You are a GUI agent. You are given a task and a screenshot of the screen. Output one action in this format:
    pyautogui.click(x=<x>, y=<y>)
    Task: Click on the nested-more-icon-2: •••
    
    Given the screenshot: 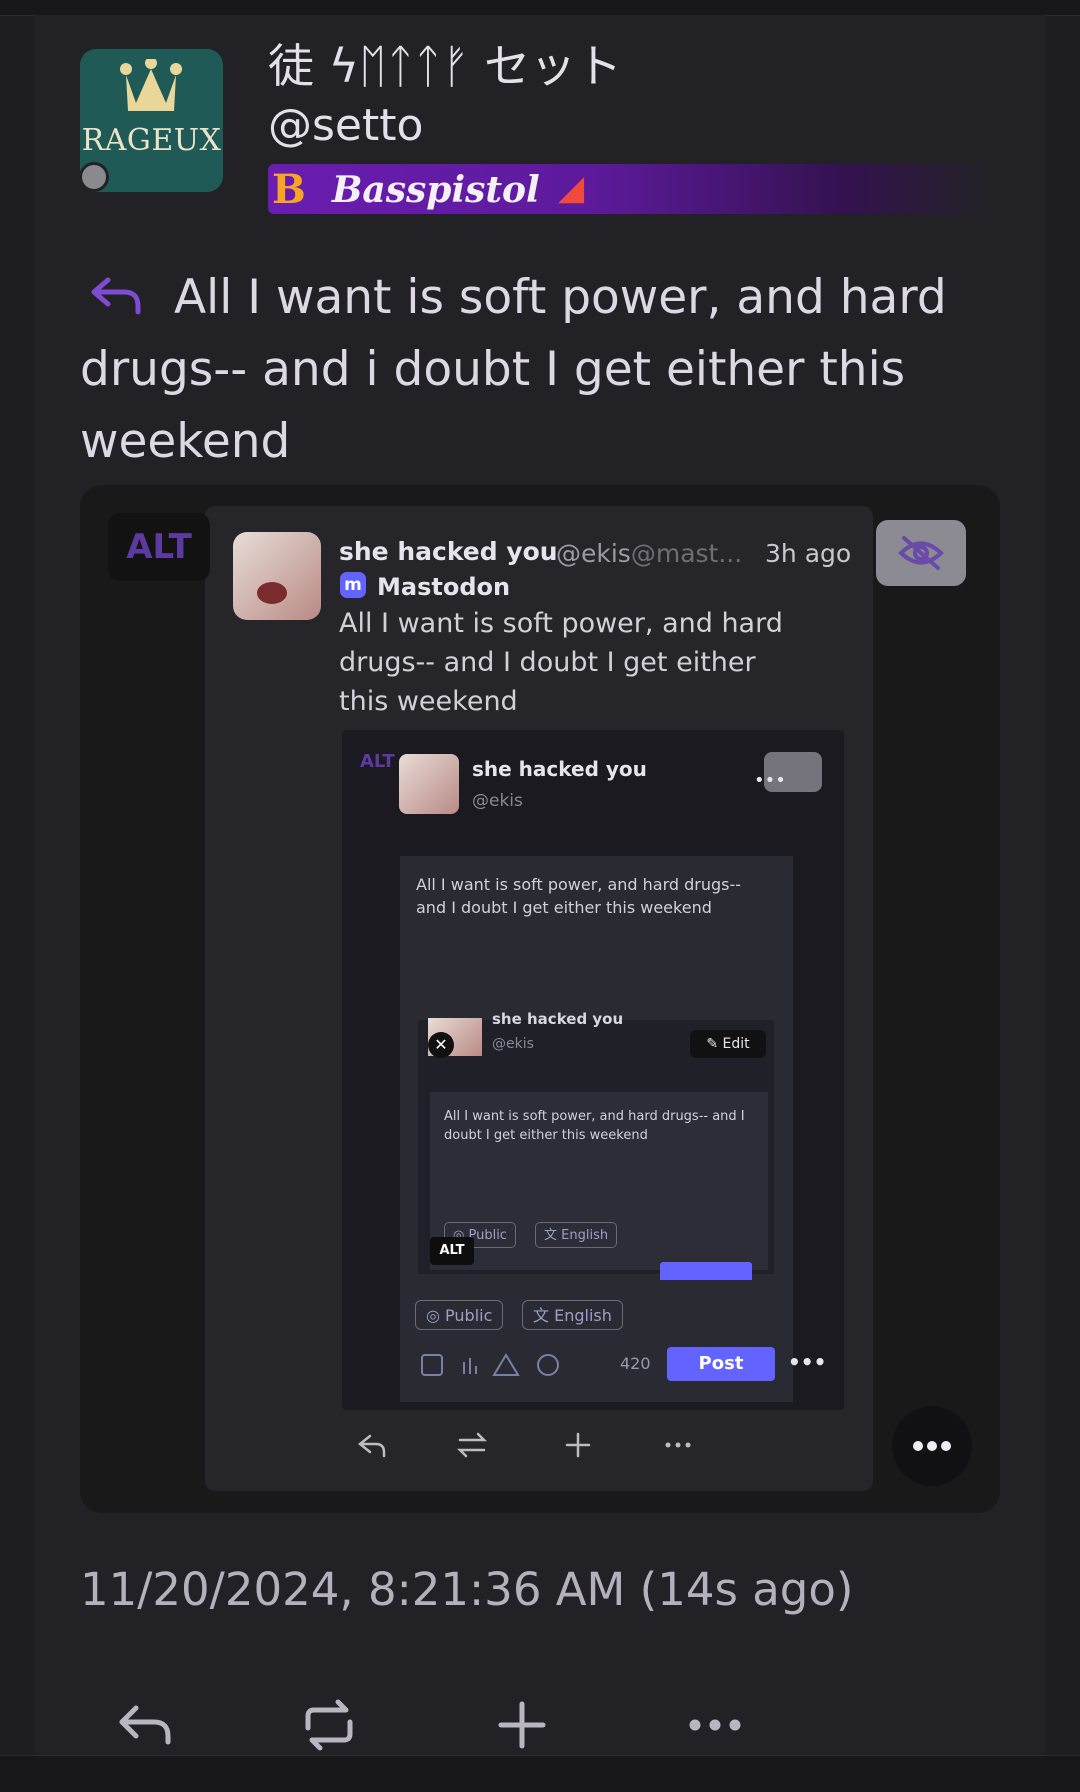 What is the action you would take?
    pyautogui.click(x=807, y=1362)
    